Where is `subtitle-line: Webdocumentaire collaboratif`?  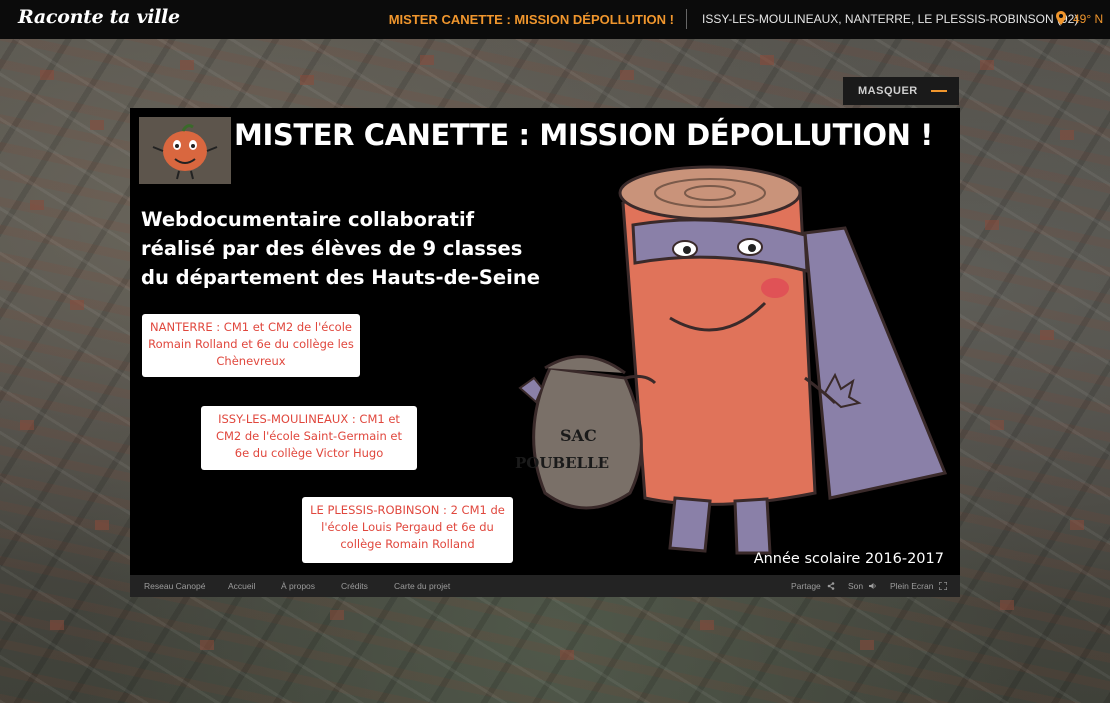
subtitle-line: Webdocumentaire collaboratif is located at coordinates (308, 219).